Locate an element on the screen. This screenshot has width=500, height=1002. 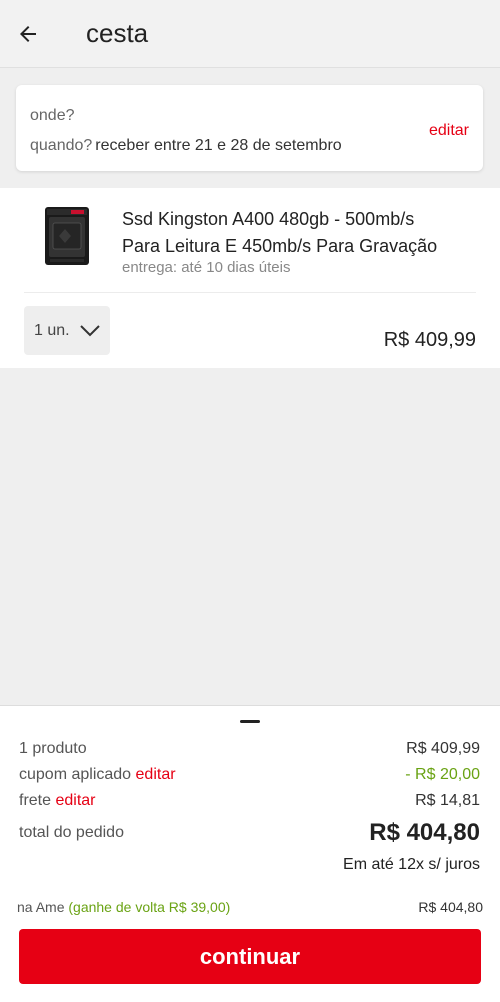
coupon-row: cupom aplicado editar is located at coordinates (97, 775).